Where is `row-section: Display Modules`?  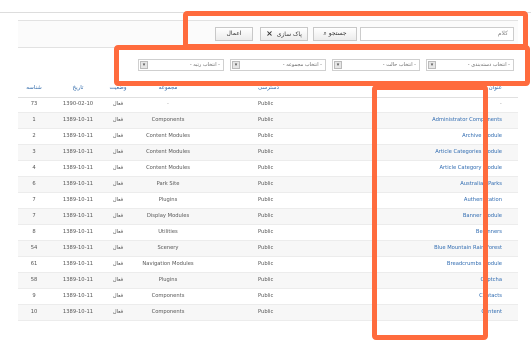
row-section: Display Modules is located at coordinates (168, 216).